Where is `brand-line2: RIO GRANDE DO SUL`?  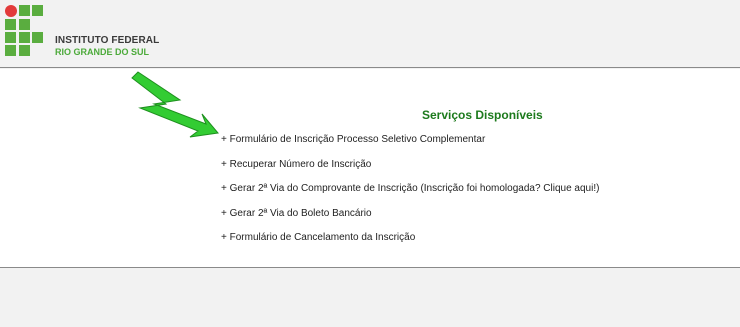 brand-line2: RIO GRANDE DO SUL is located at coordinates (102, 52).